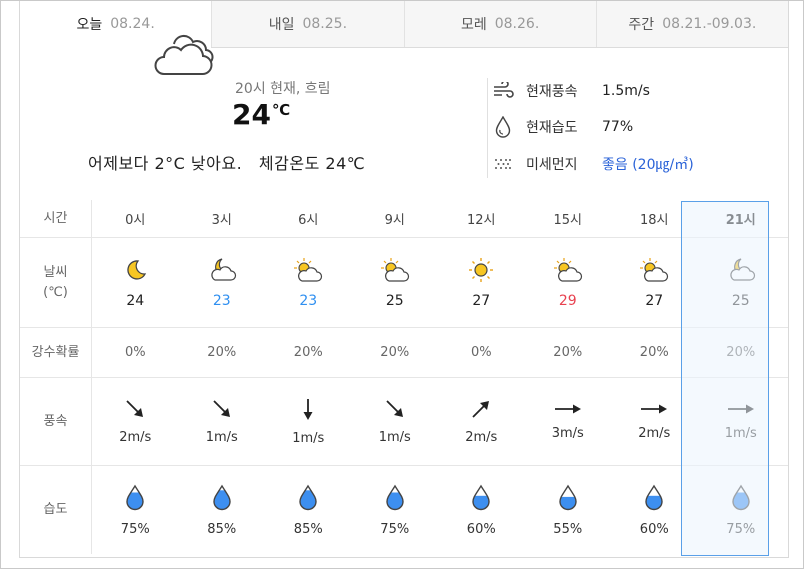 The height and width of the screenshot is (569, 804). I want to click on hour-temperature: 27, so click(654, 300).